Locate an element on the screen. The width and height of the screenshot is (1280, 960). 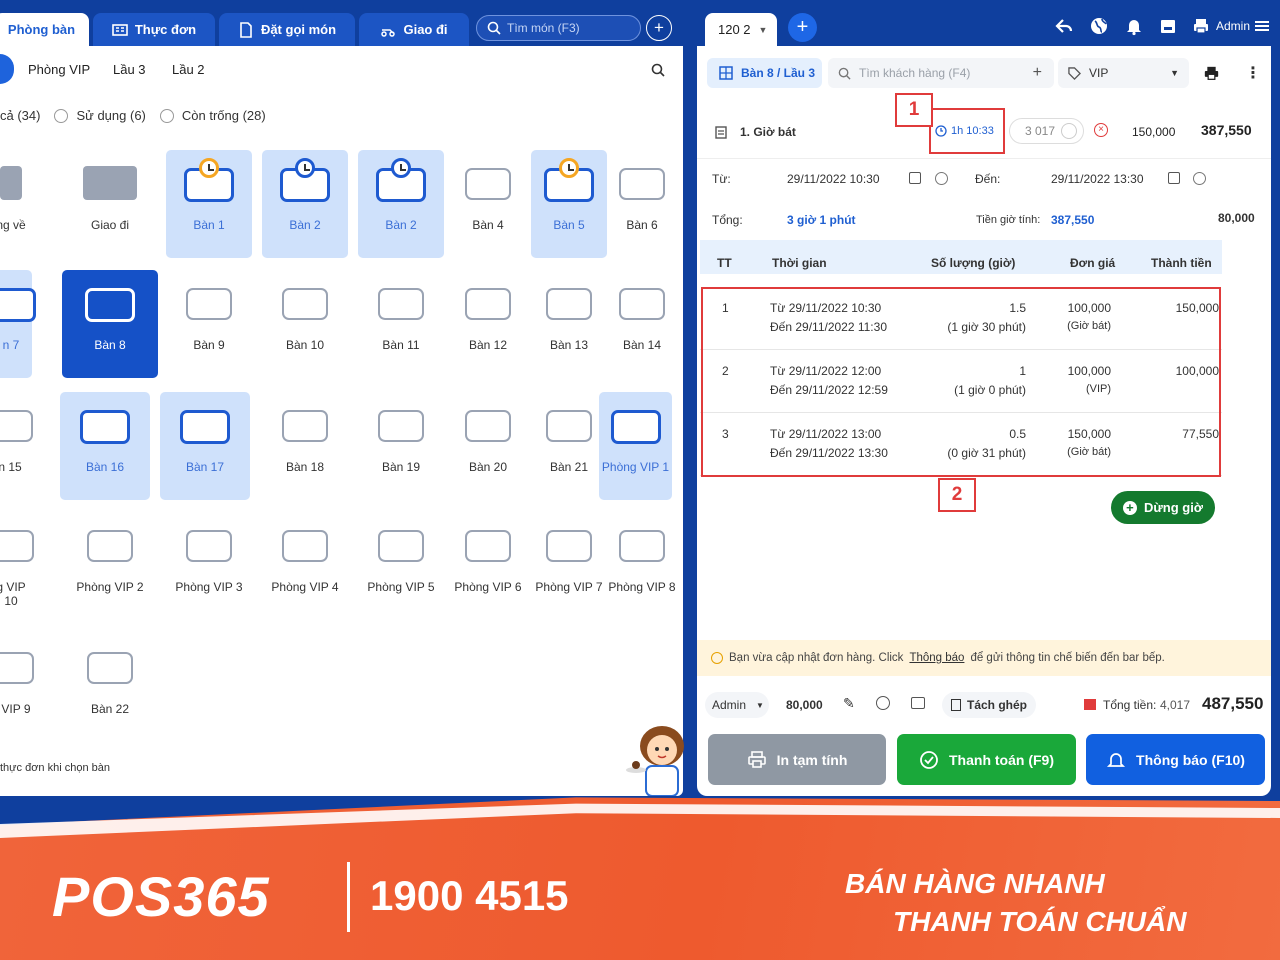
table-card: n 7 is located at coordinates (18, 324).